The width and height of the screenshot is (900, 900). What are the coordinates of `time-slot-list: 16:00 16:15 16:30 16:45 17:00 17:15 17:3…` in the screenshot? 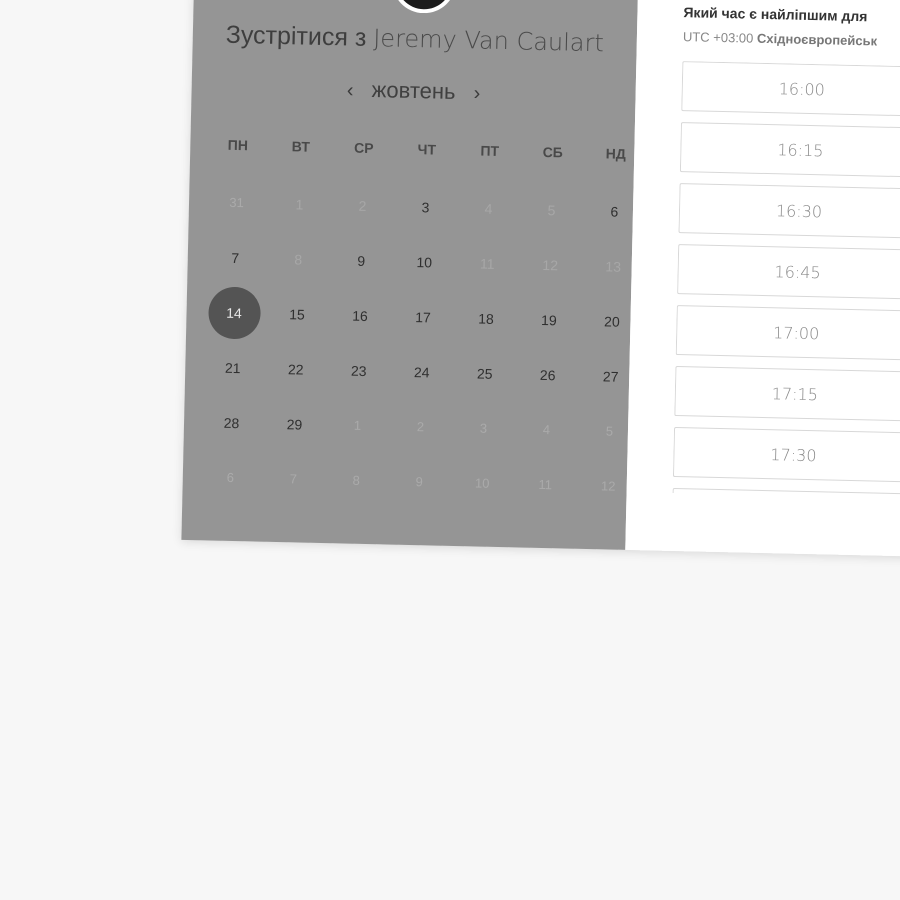 It's located at (786, 280).